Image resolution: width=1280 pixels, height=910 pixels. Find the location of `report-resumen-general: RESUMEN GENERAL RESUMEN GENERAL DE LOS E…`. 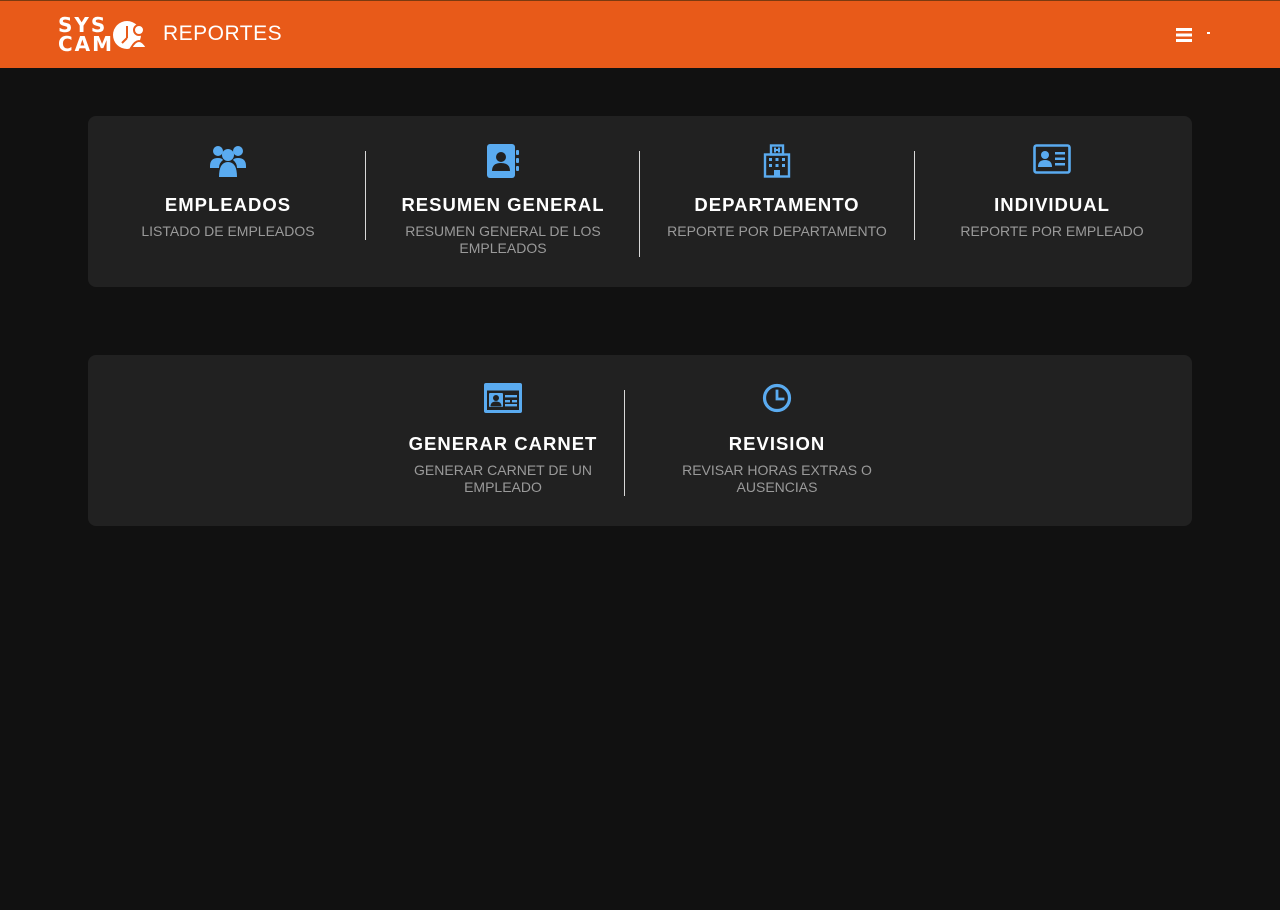

report-resumen-general: RESUMEN GENERAL RESUMEN GENERAL DE LOS E… is located at coordinates (503, 201).